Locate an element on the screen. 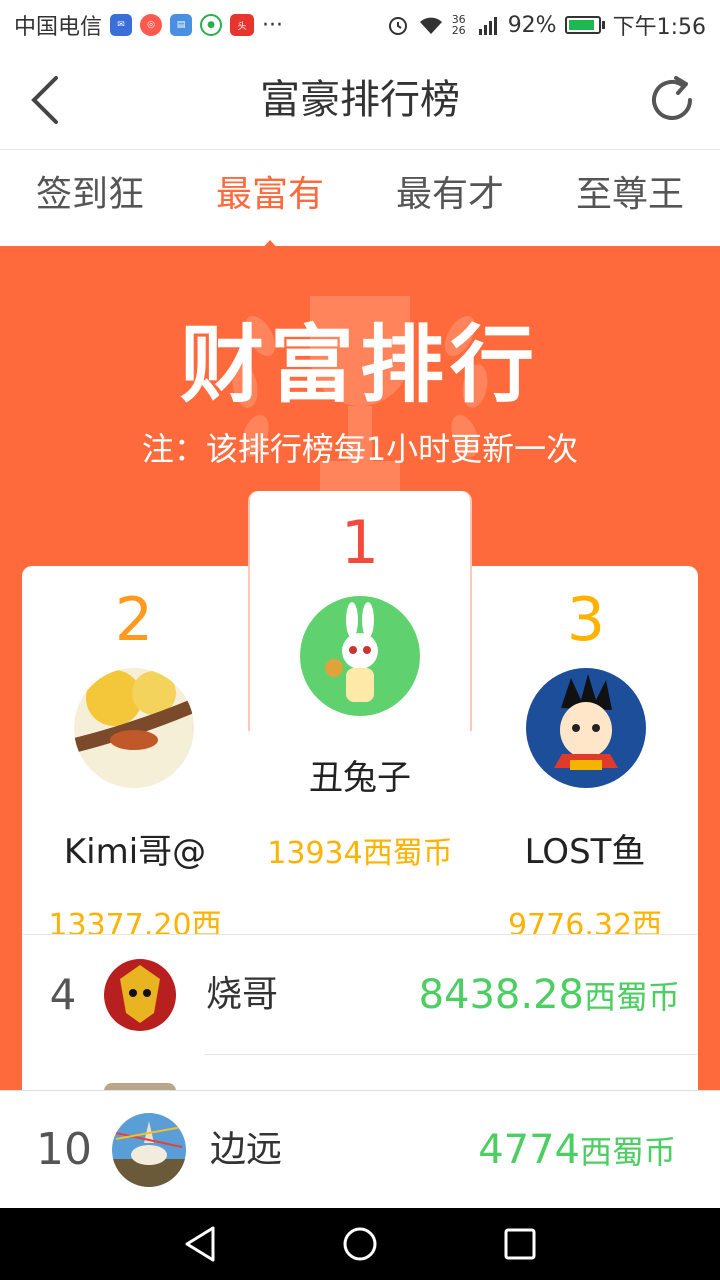 This screenshot has height=1280, width=720. triangle-back-icon is located at coordinates (200, 1244).